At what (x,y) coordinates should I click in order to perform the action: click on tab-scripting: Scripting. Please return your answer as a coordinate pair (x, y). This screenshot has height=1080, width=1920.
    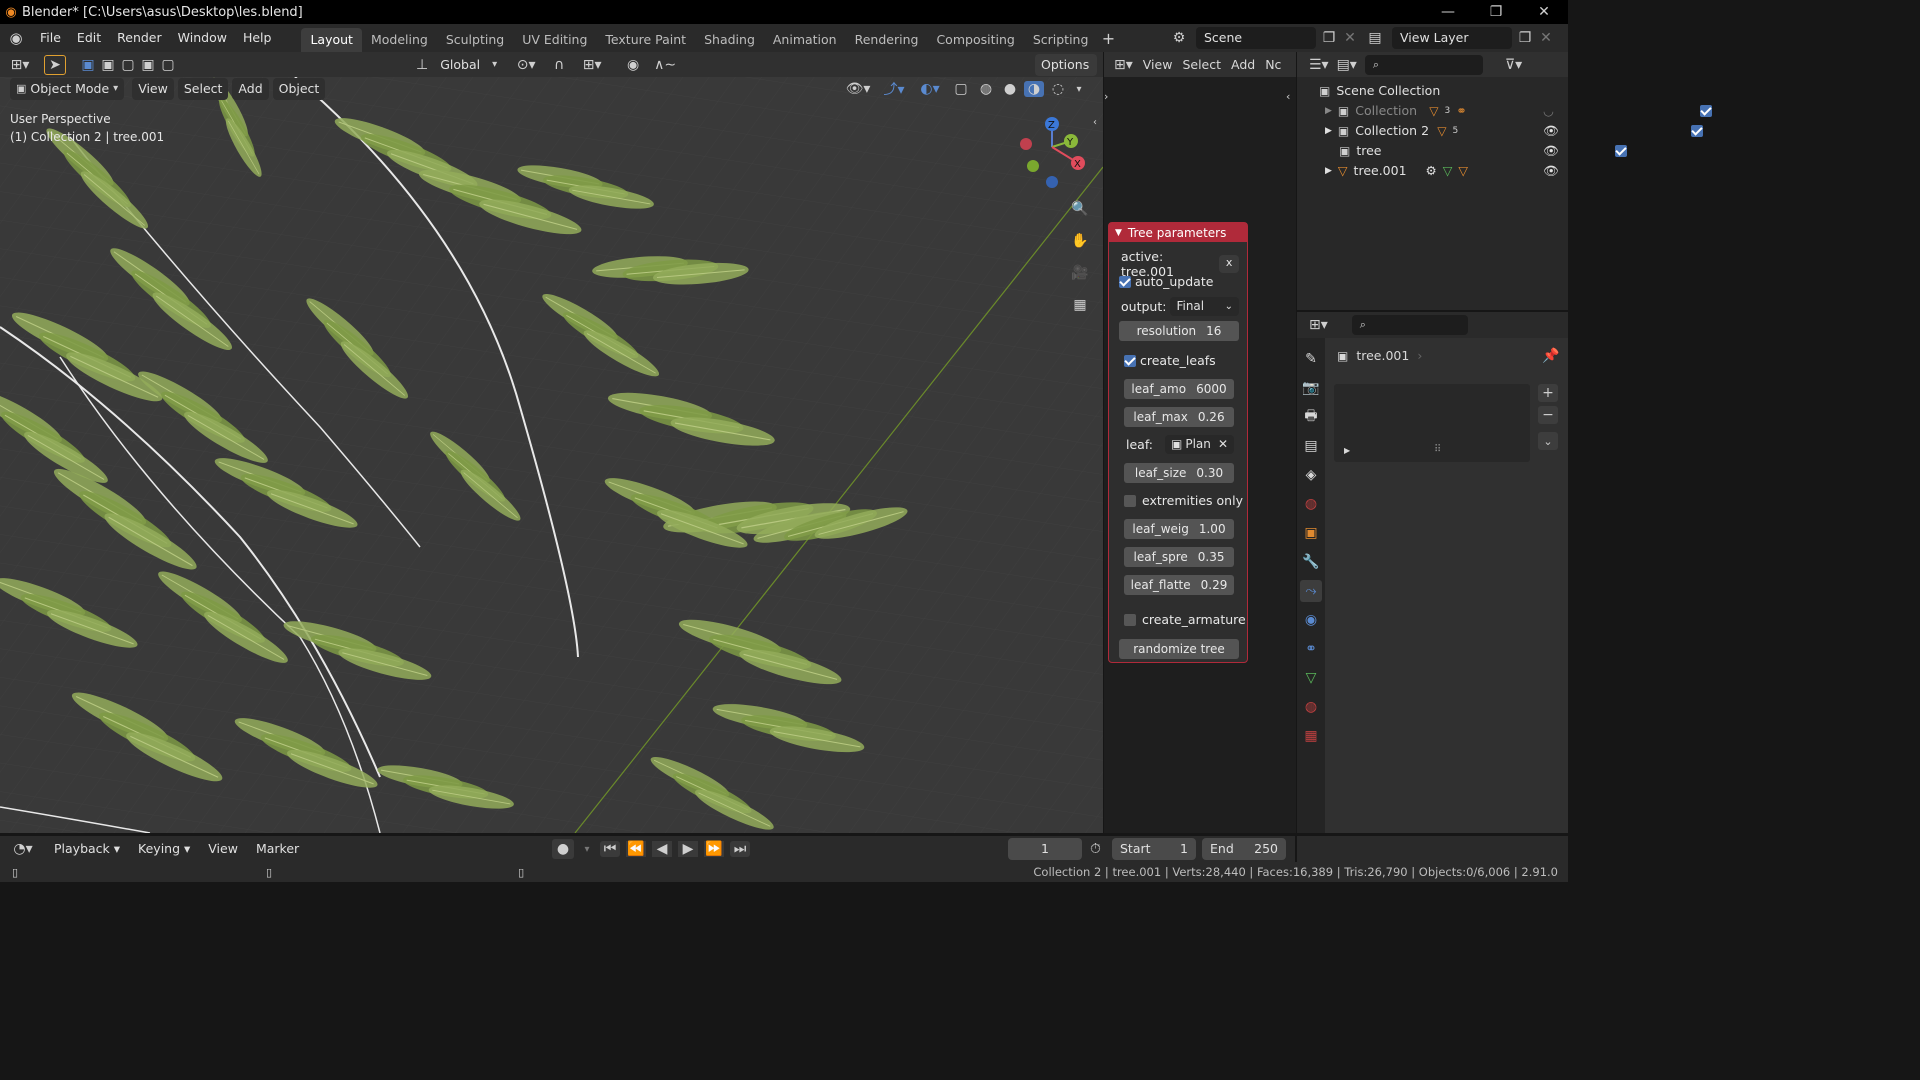
    Looking at the image, I should click on (1061, 40).